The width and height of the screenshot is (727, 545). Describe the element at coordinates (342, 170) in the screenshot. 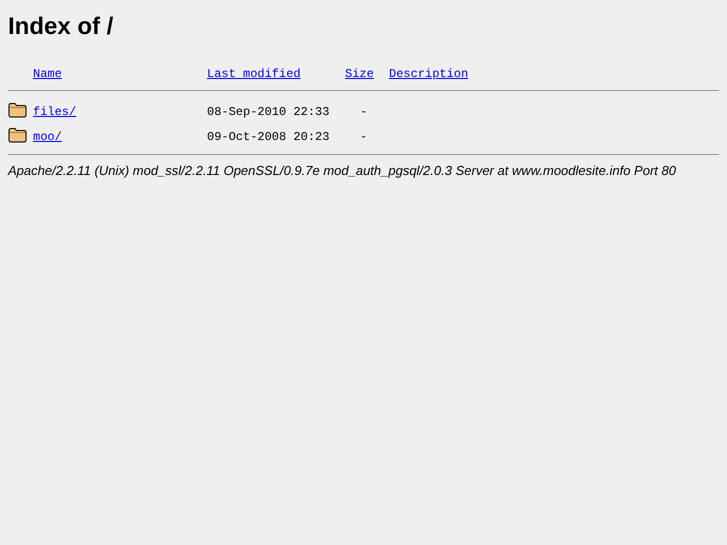

I see `server-signature: Apache/2.2.11 (Unix) mod_ssl/2.2.11 OpenSSL/0.9.7e mod_auth_pgsql/2.0.3 Server at www.moodlesite.info Port 80` at that location.